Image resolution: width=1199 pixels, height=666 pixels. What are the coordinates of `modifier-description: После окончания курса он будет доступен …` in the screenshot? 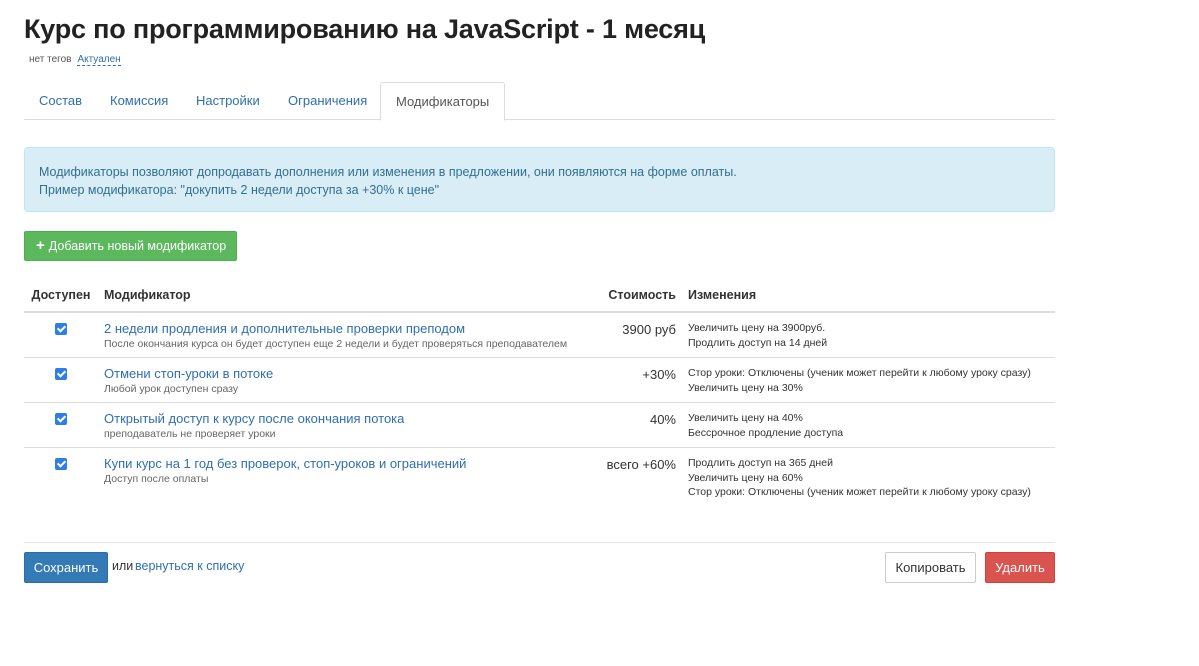 It's located at (336, 344).